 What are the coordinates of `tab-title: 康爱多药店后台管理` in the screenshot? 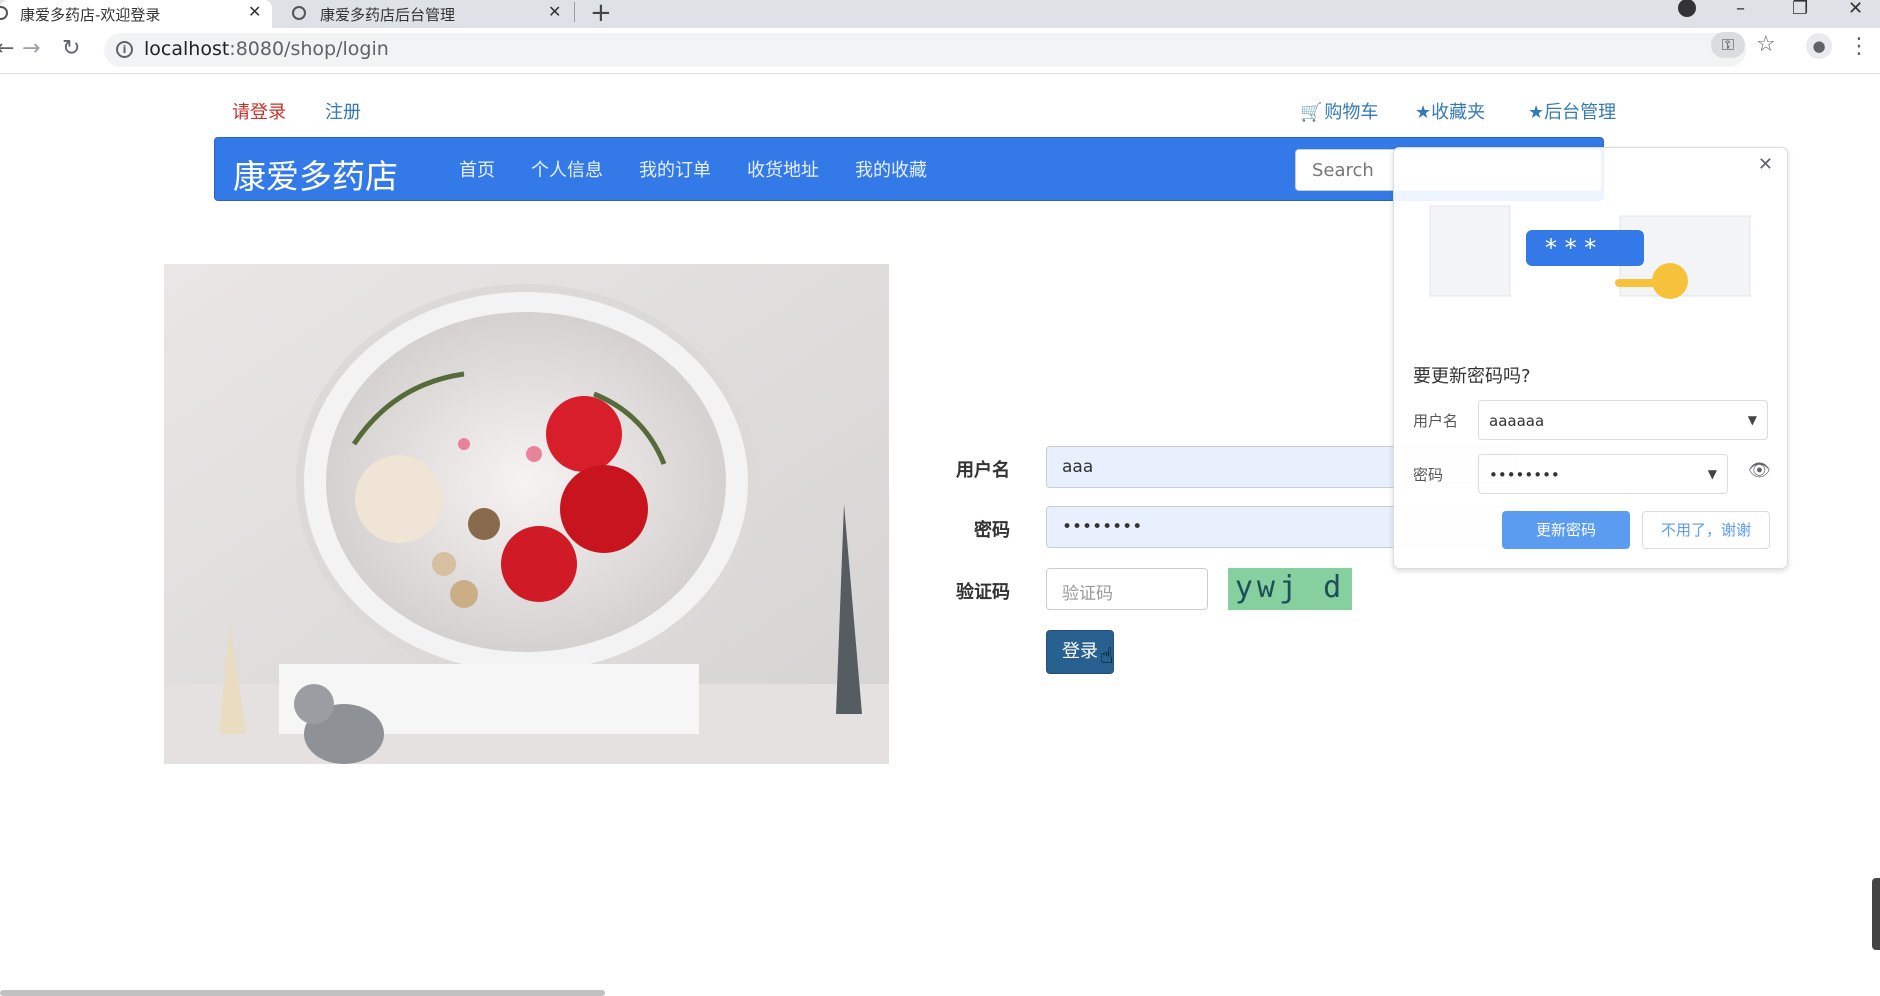 It's located at (388, 14).